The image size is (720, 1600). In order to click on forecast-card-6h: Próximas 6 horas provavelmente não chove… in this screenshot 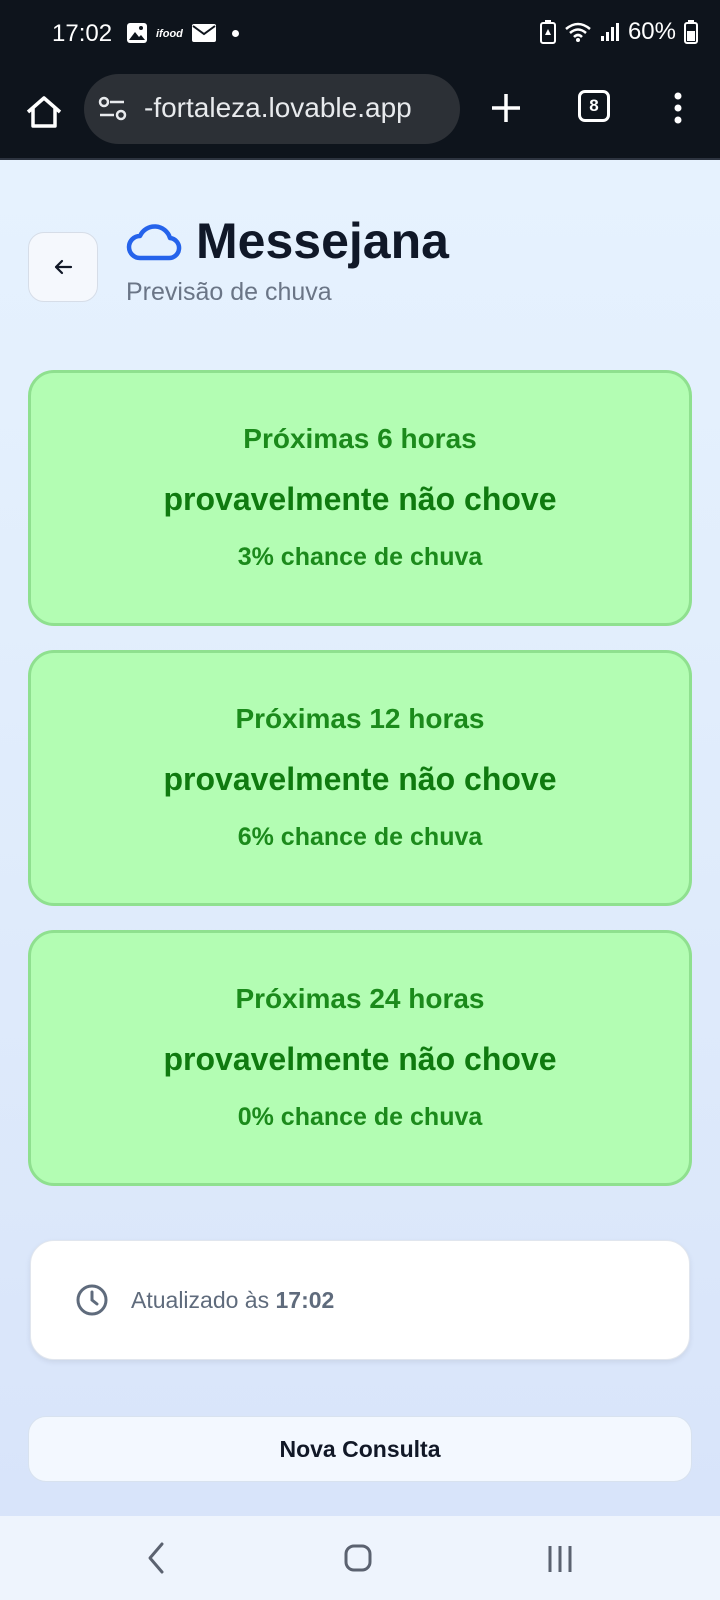, I will do `click(360, 498)`.